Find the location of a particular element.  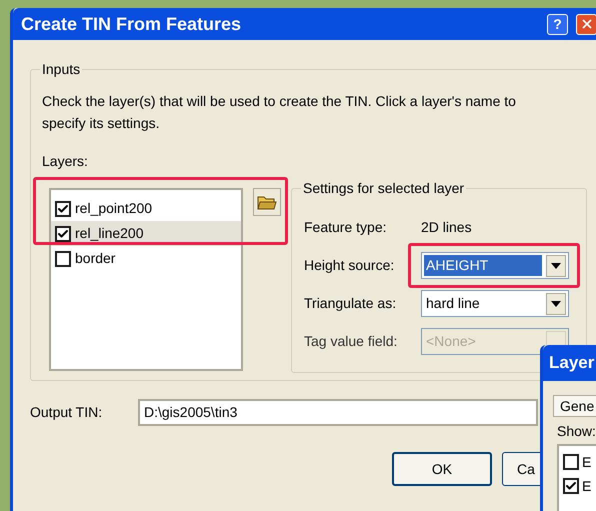

output-label: Output TIN: is located at coordinates (67, 412).